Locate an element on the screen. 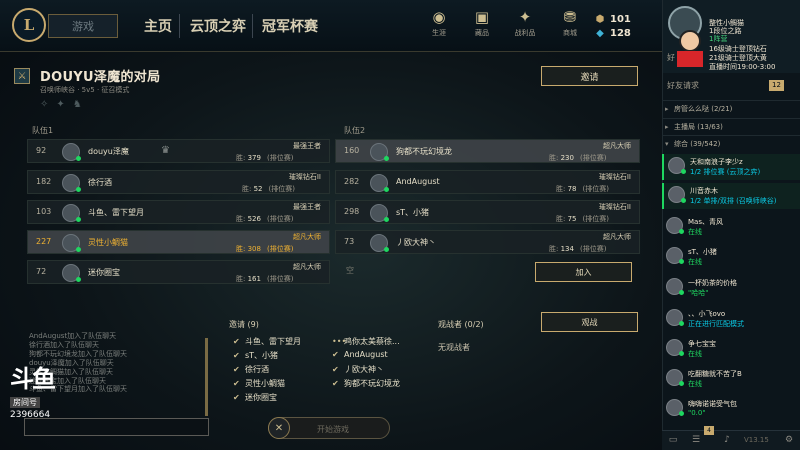 Image resolution: width=800 pixels, height=450 pixels. invite-item: ✔ 徐行酒 is located at coordinates (251, 369).